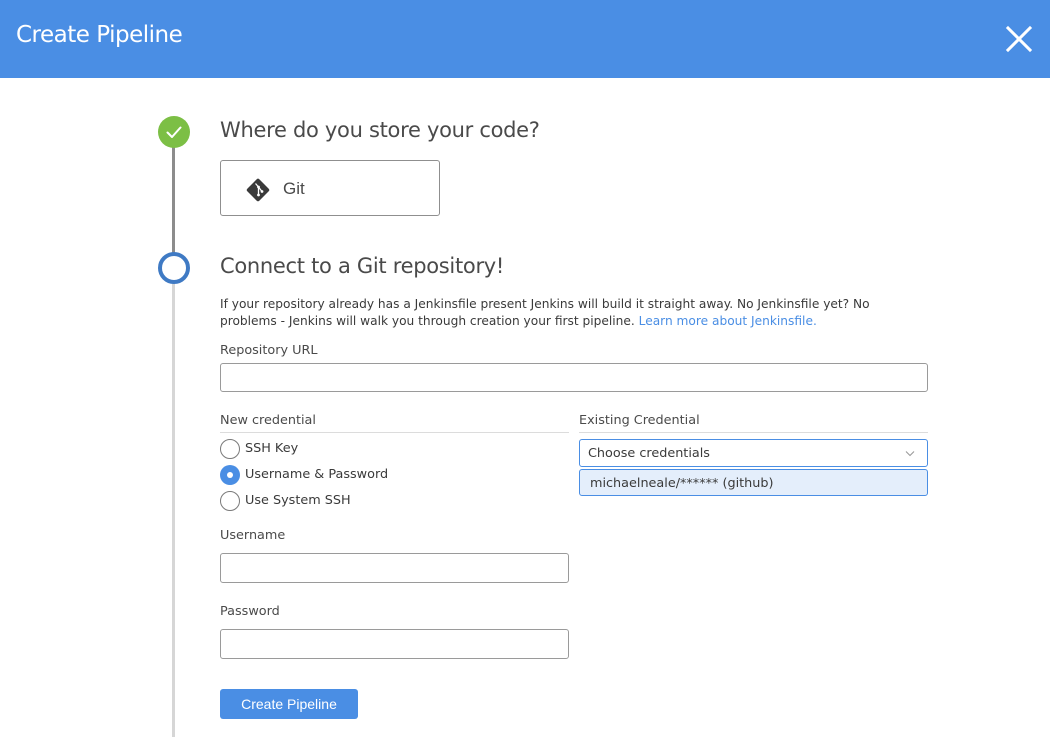 Image resolution: width=1050 pixels, height=737 pixels. What do you see at coordinates (753, 453) in the screenshot?
I see `credentials-select: Choose credentials` at bounding box center [753, 453].